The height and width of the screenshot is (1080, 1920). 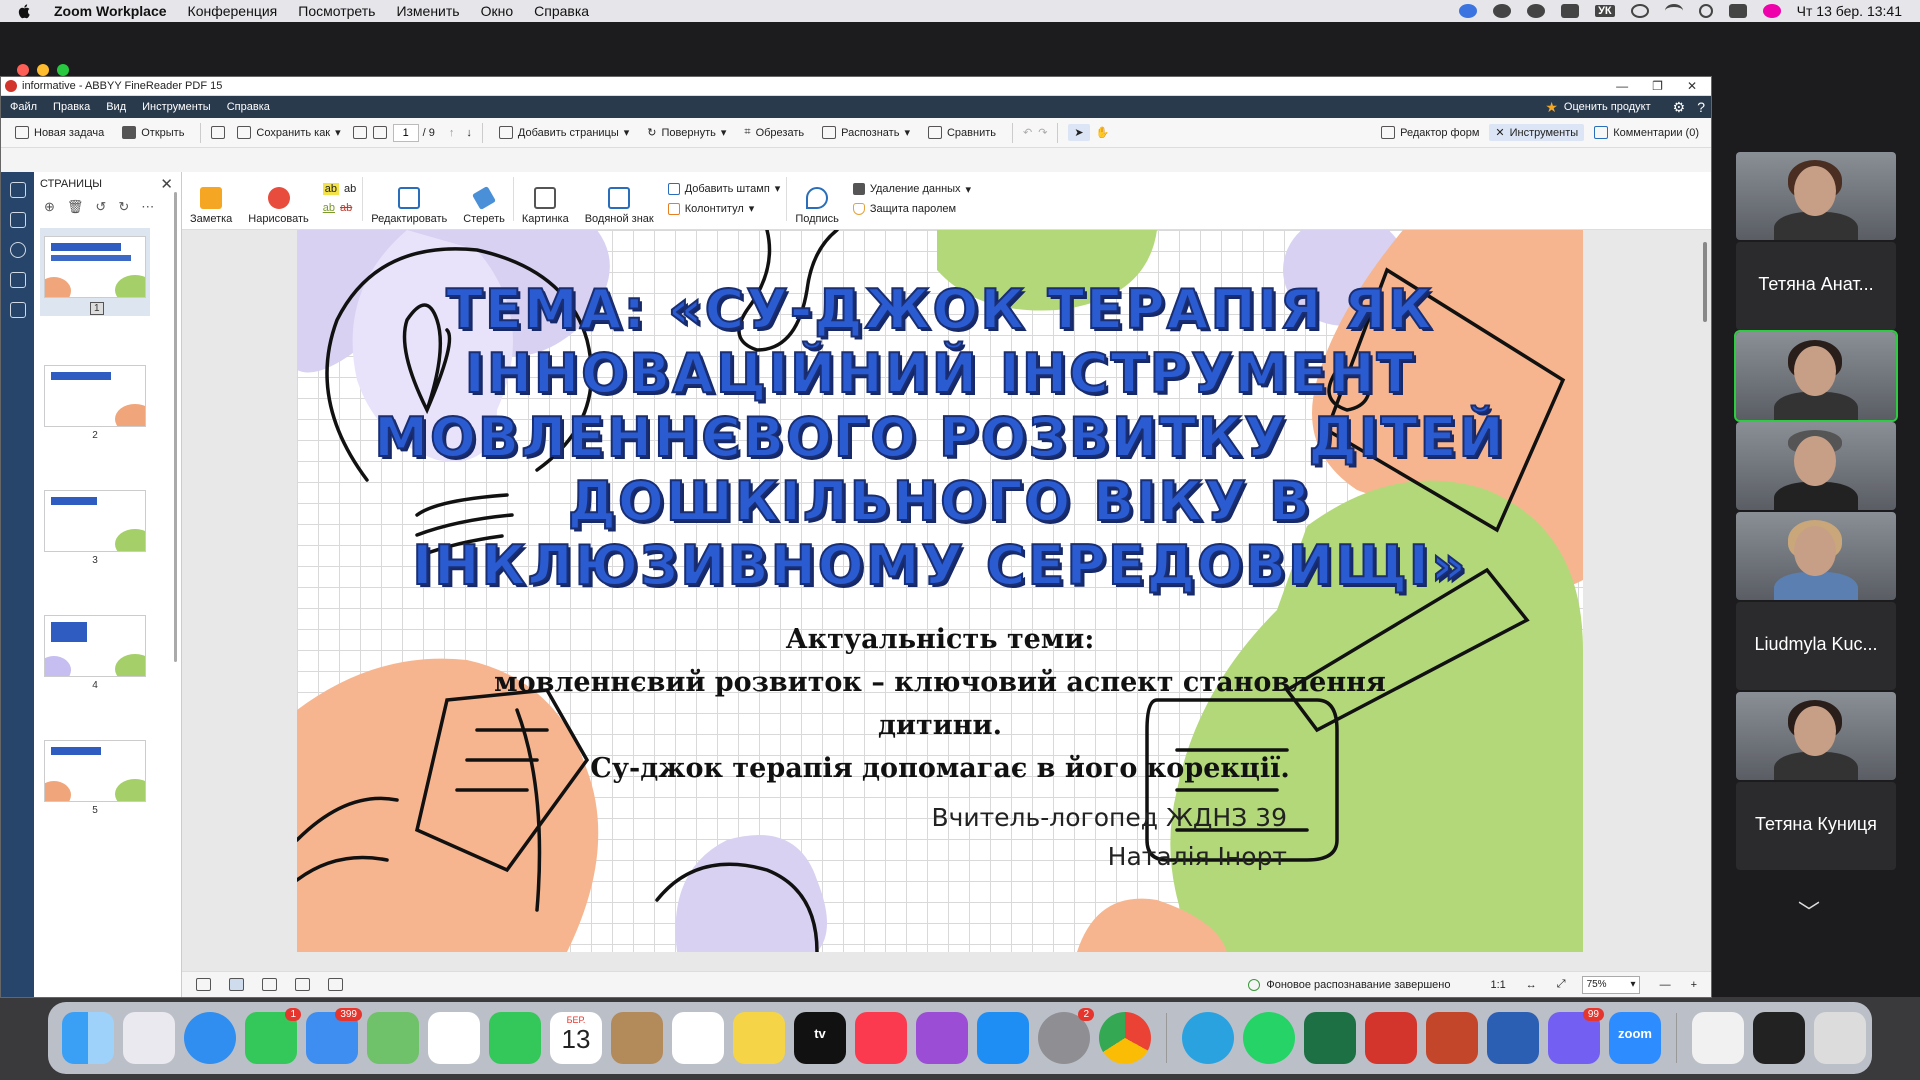 I want to click on note-tool: Заметка, so click(x=211, y=206).